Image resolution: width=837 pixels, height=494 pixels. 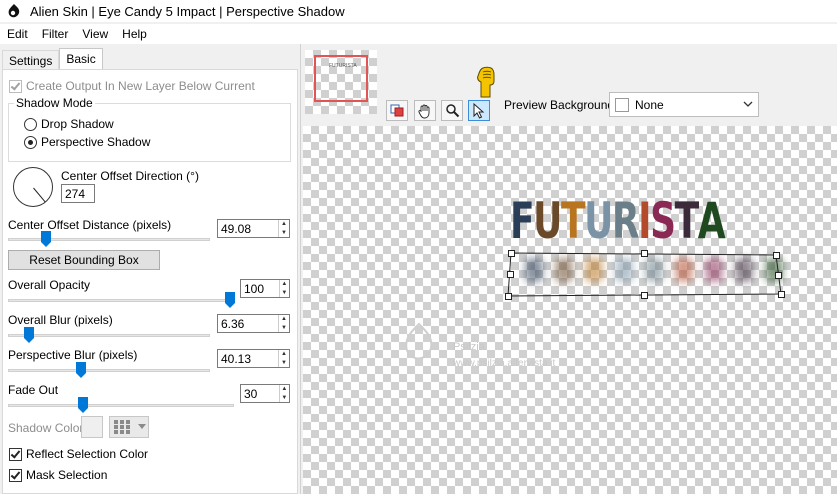 What do you see at coordinates (248, 228) in the screenshot?
I see `center-offset-distance-input` at bounding box center [248, 228].